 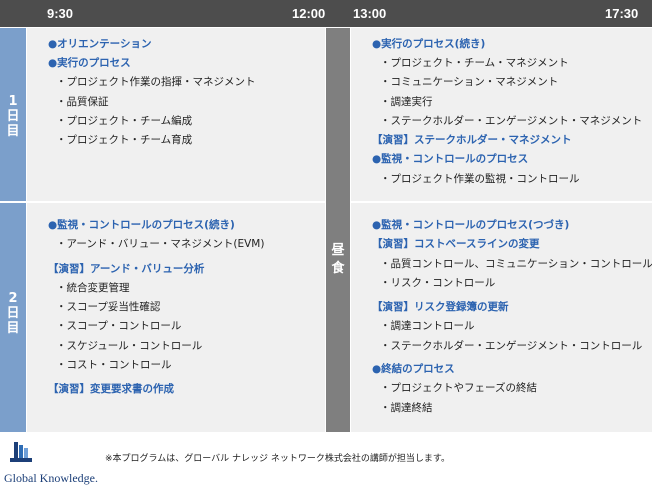 What do you see at coordinates (440, 307) in the screenshot?
I see `schedule-item: 【演習】リスク登録簿の更新` at bounding box center [440, 307].